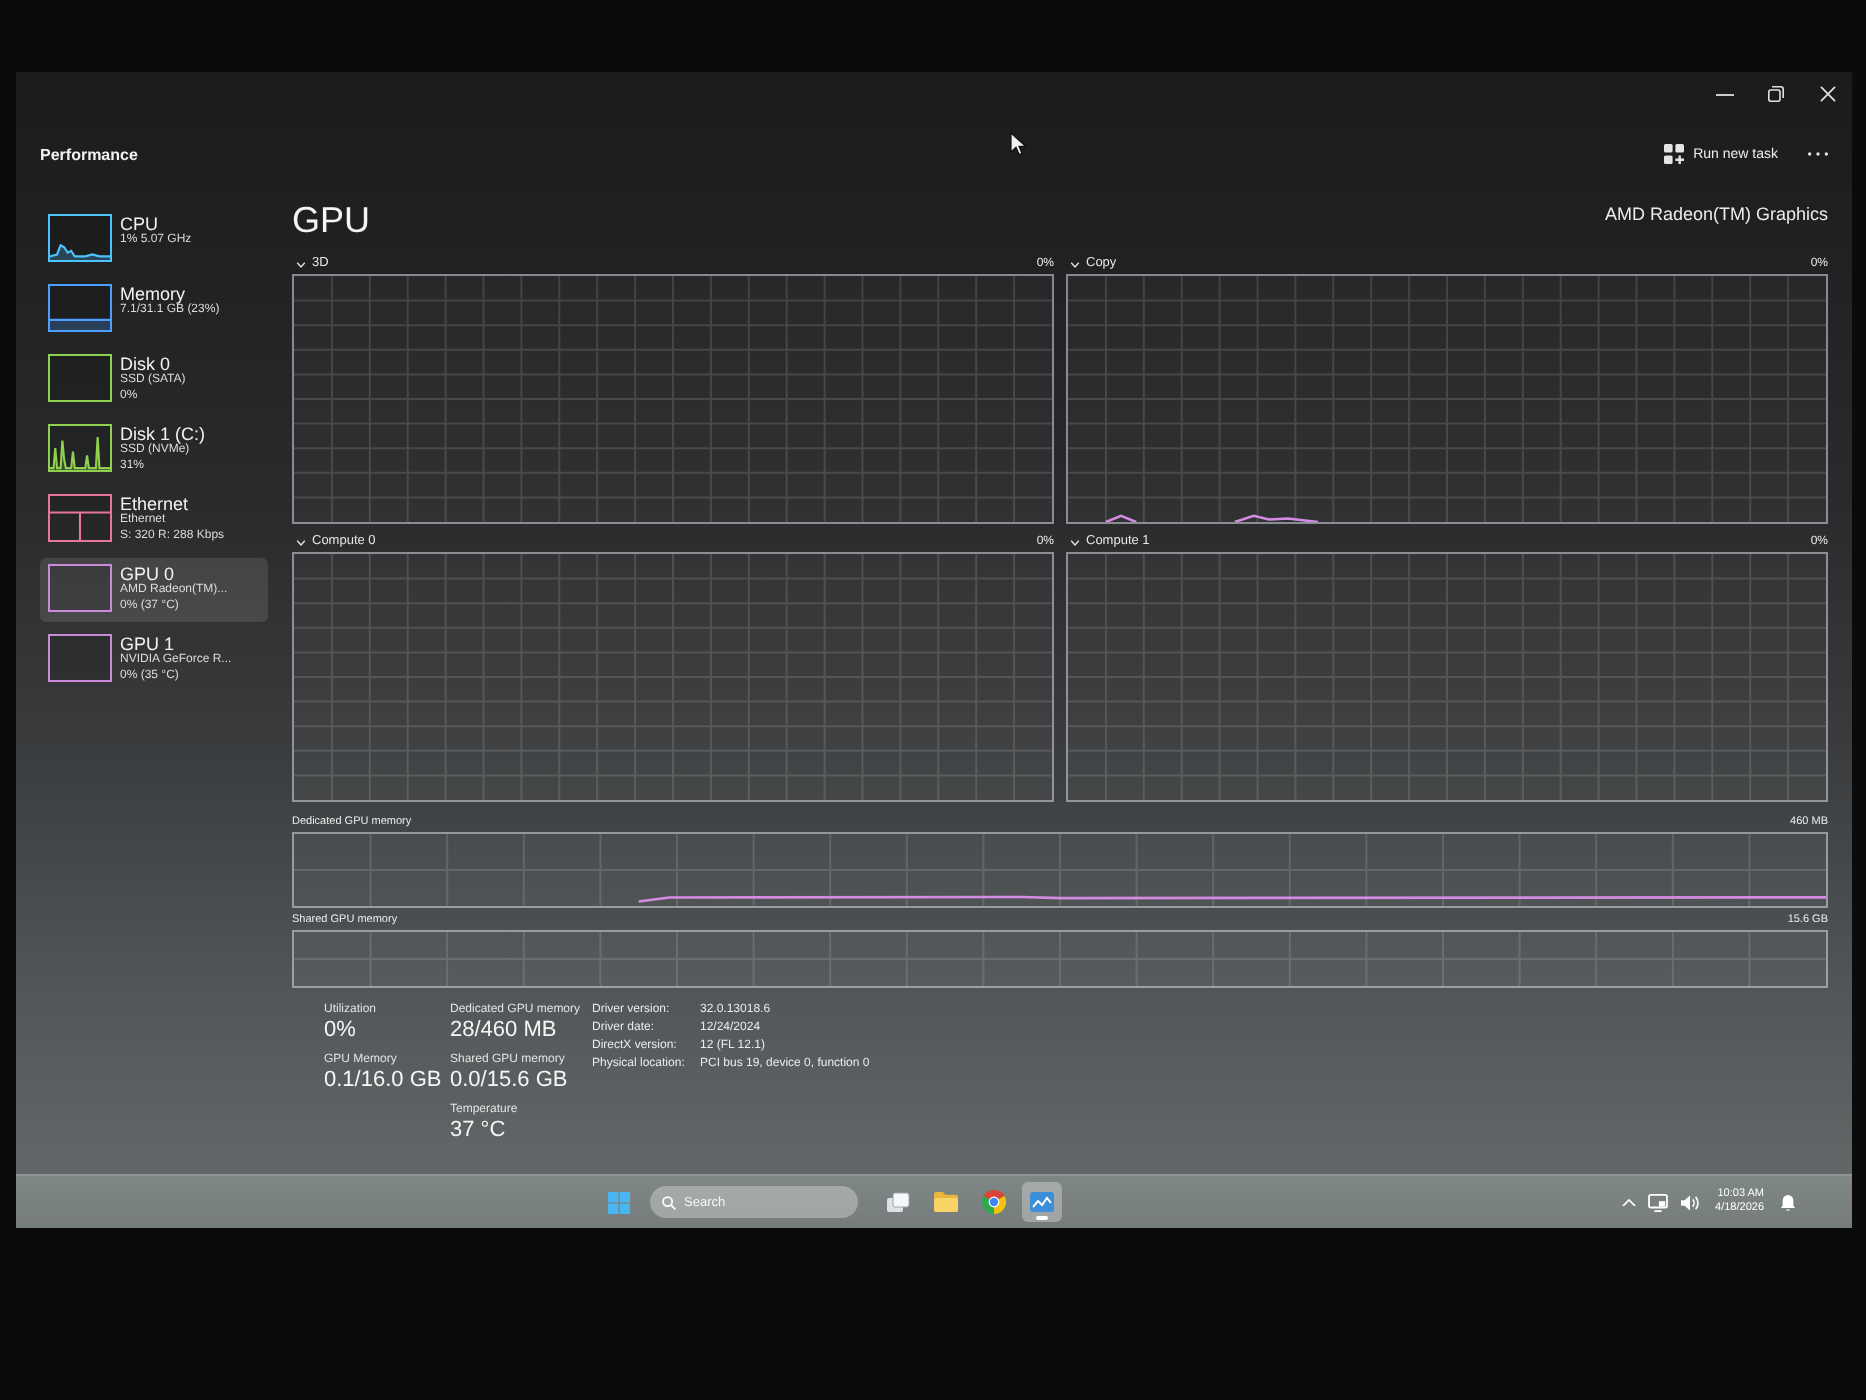 The image size is (1866, 1400). What do you see at coordinates (1673, 154) in the screenshot?
I see `grid-plus-icon` at bounding box center [1673, 154].